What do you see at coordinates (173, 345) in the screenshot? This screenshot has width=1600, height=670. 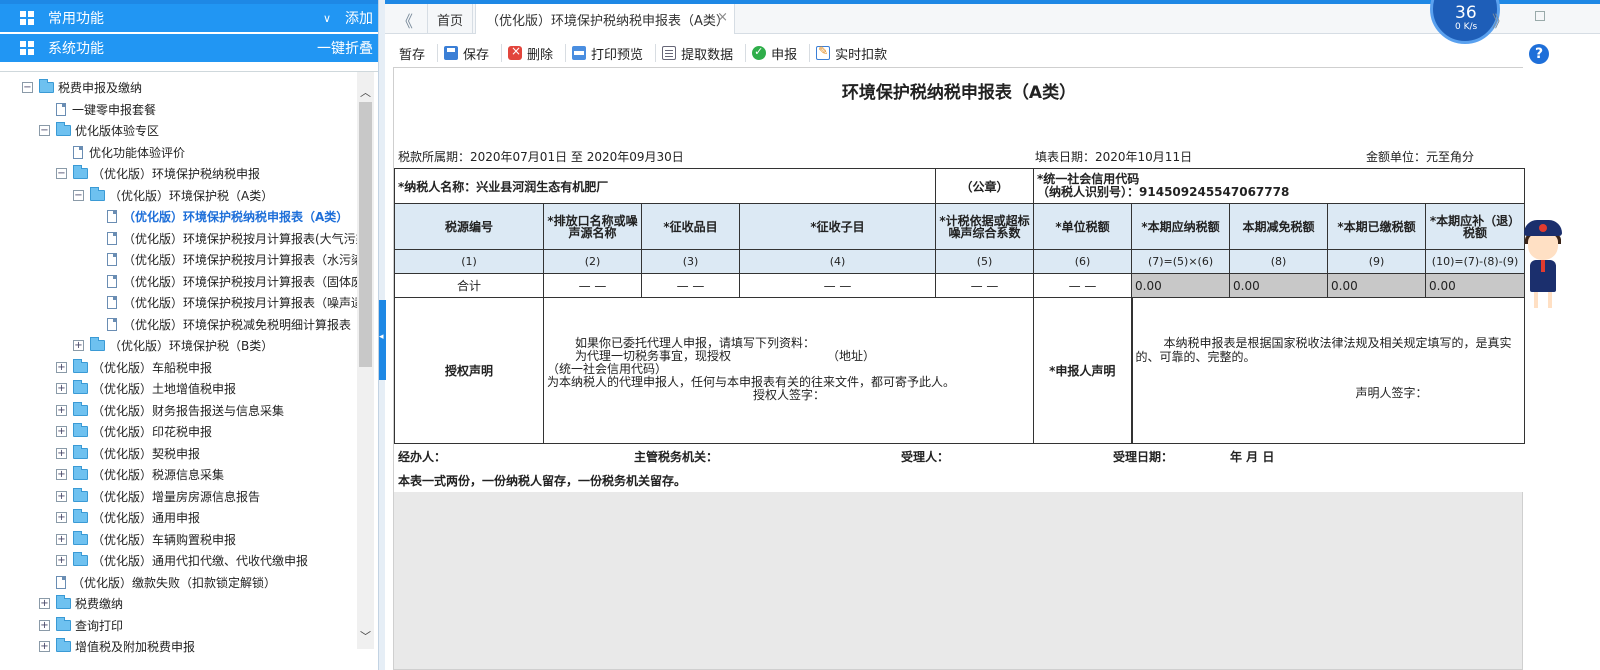 I see `tree-item: + （优化版）环境保护税（B类）` at bounding box center [173, 345].